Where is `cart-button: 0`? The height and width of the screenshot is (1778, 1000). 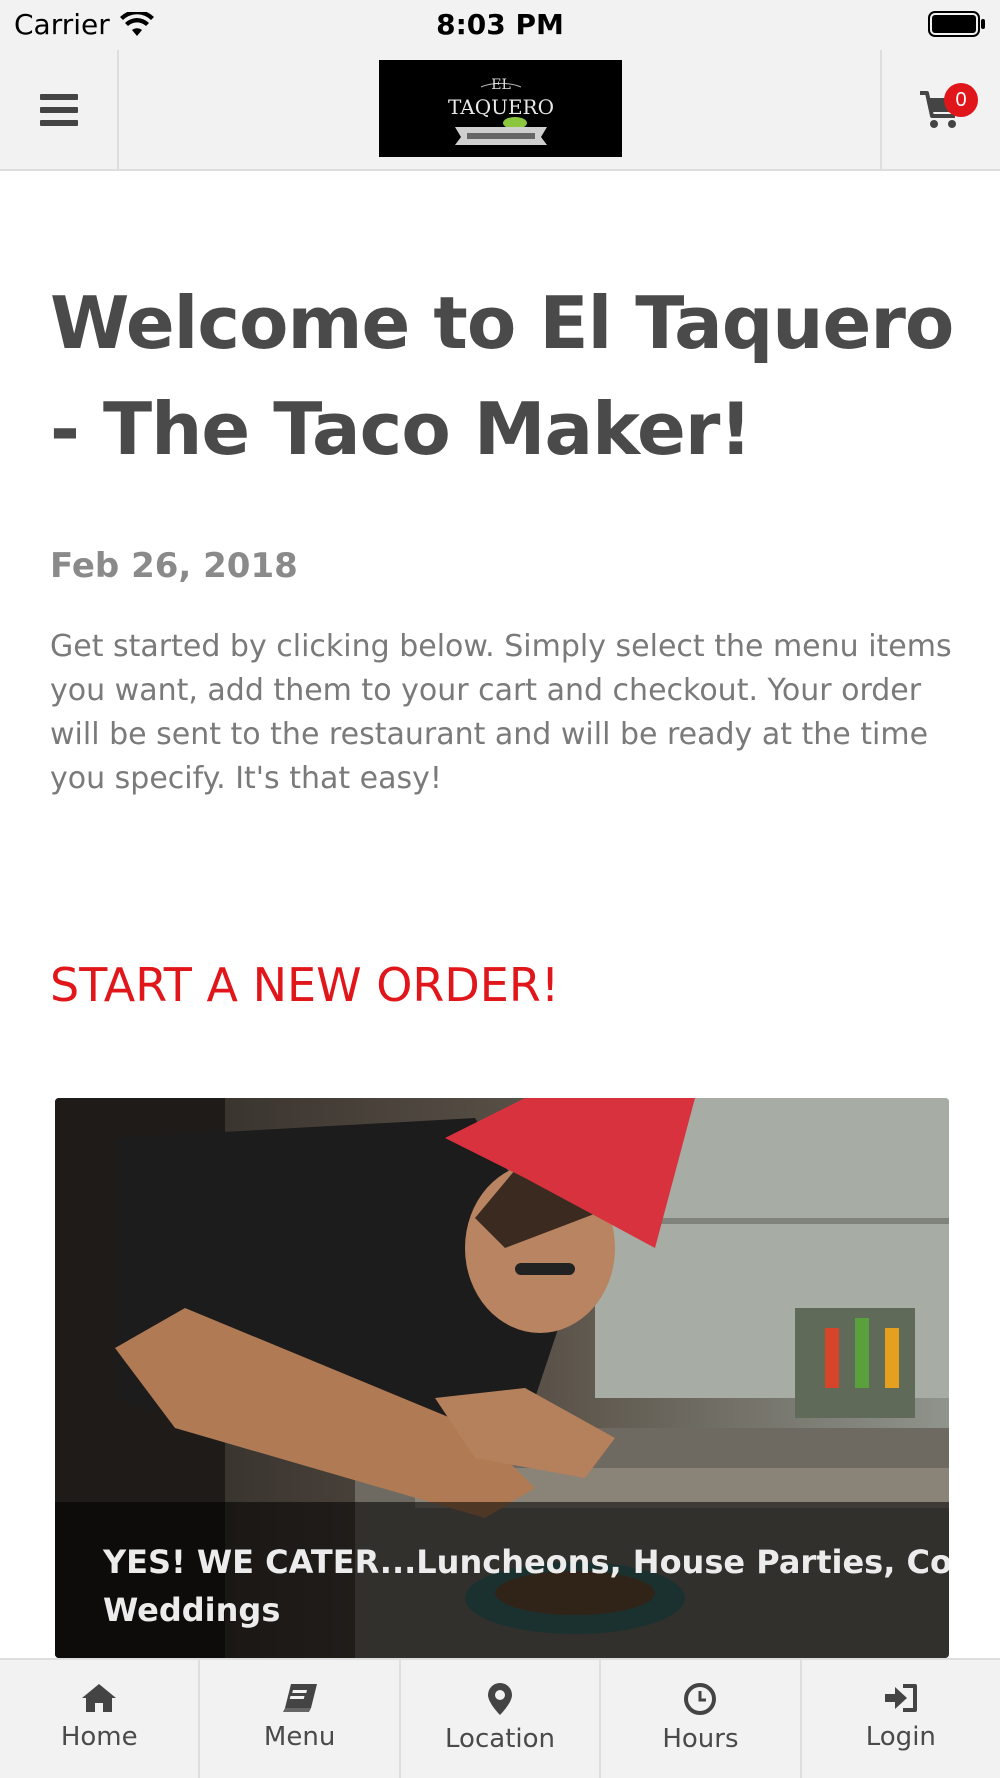
cart-button: 0 is located at coordinates (940, 109).